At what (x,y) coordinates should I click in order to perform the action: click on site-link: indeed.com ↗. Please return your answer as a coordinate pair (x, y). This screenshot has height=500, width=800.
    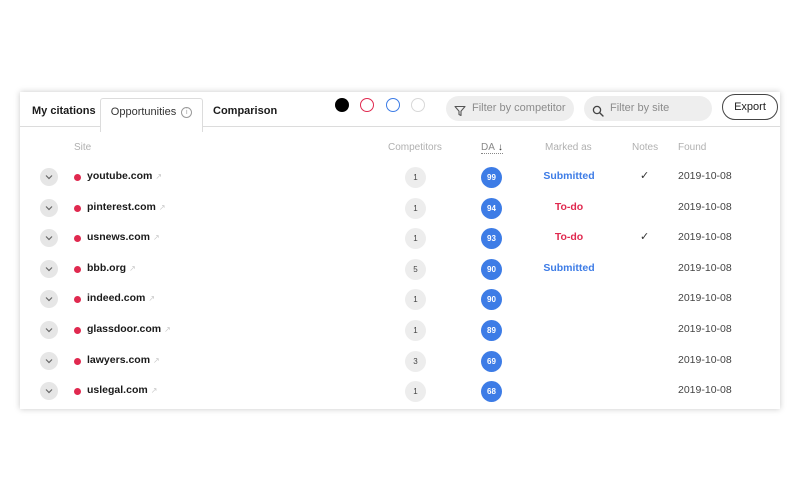
    Looking at the image, I should click on (121, 298).